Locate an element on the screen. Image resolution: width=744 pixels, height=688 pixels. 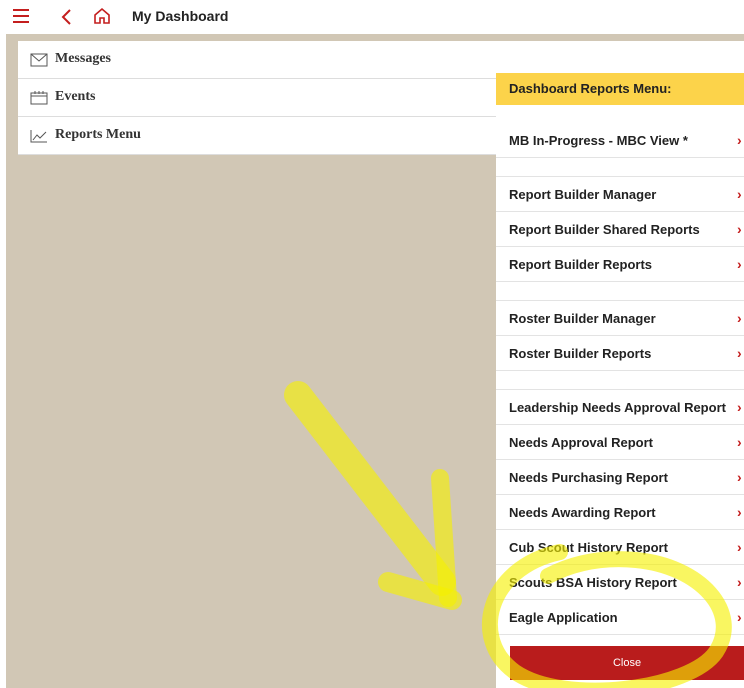
menu-item-label: Report Builder Reports is located at coordinates (581, 264).